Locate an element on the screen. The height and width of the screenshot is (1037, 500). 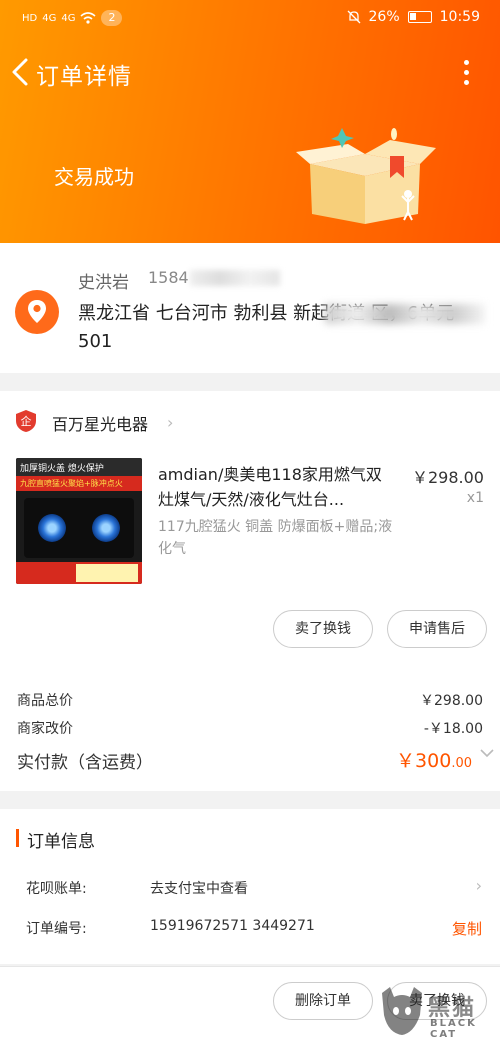
network-label: HD is located at coordinates (30, 18).